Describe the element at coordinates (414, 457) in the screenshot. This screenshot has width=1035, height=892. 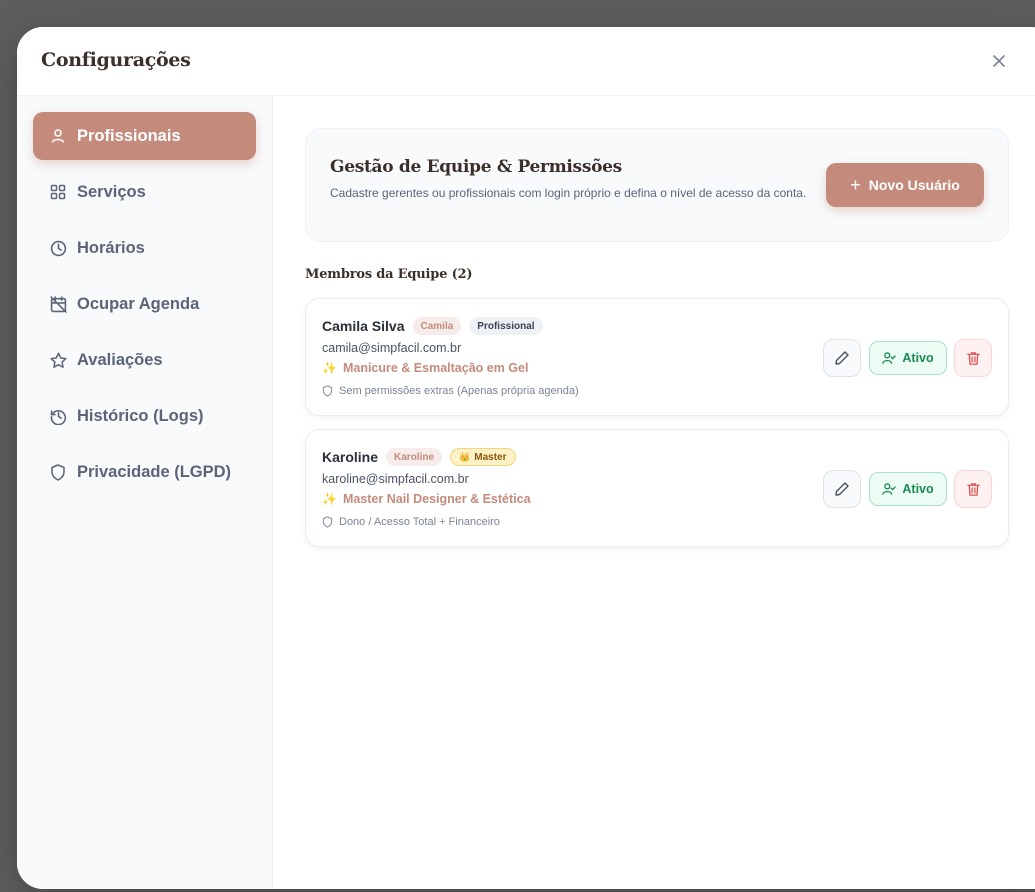
I see `nickname-badge: Karoline` at that location.